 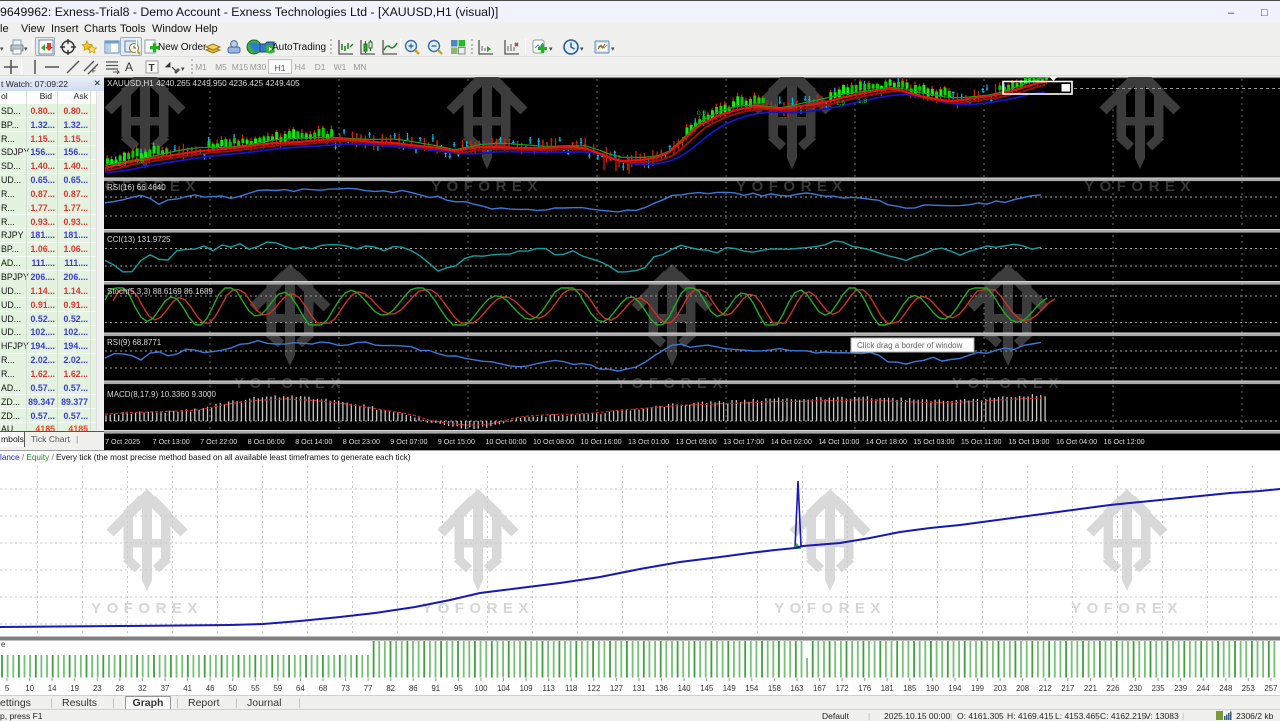 I want to click on svg-text: 14, so click(x=52, y=688).